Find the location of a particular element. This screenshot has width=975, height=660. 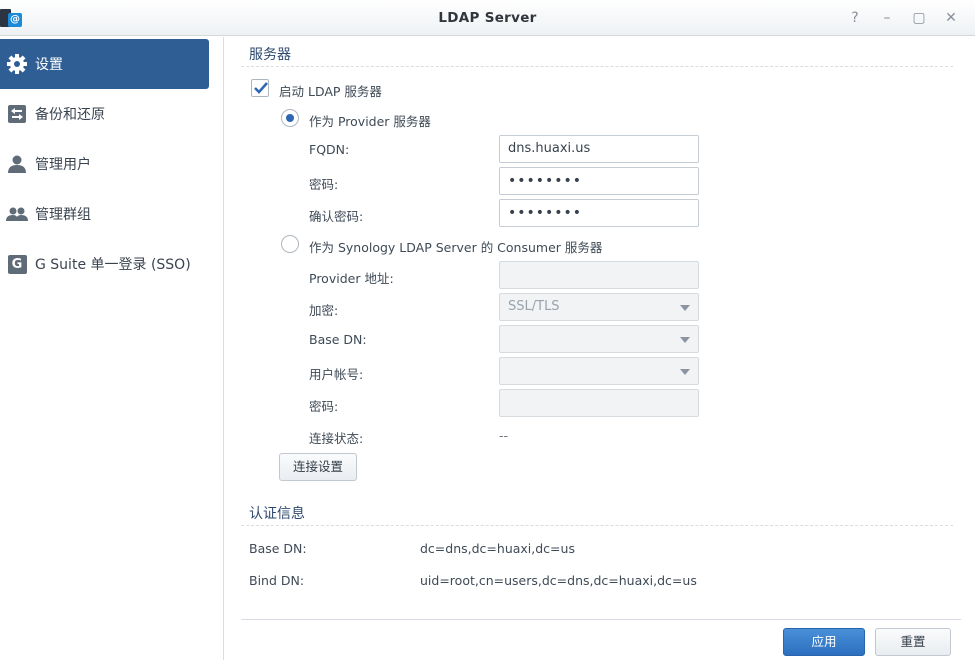

fqdn-label: FQDN: is located at coordinates (329, 149).